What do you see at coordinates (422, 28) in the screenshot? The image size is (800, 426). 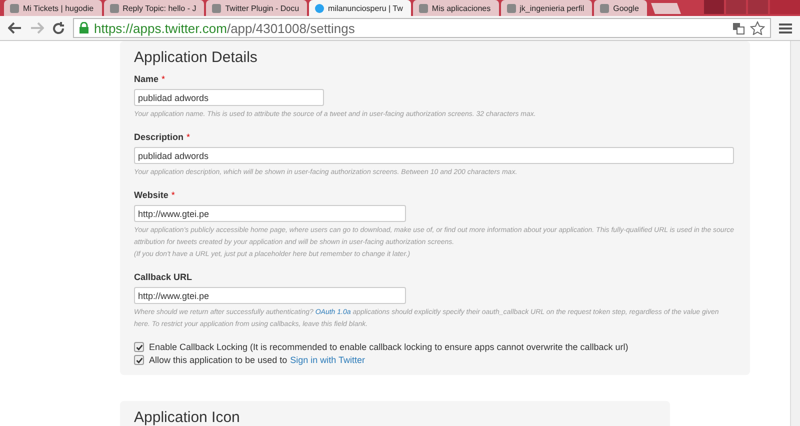 I see `address-bar: https://apps.twitter.com/app/4301008/settings` at bounding box center [422, 28].